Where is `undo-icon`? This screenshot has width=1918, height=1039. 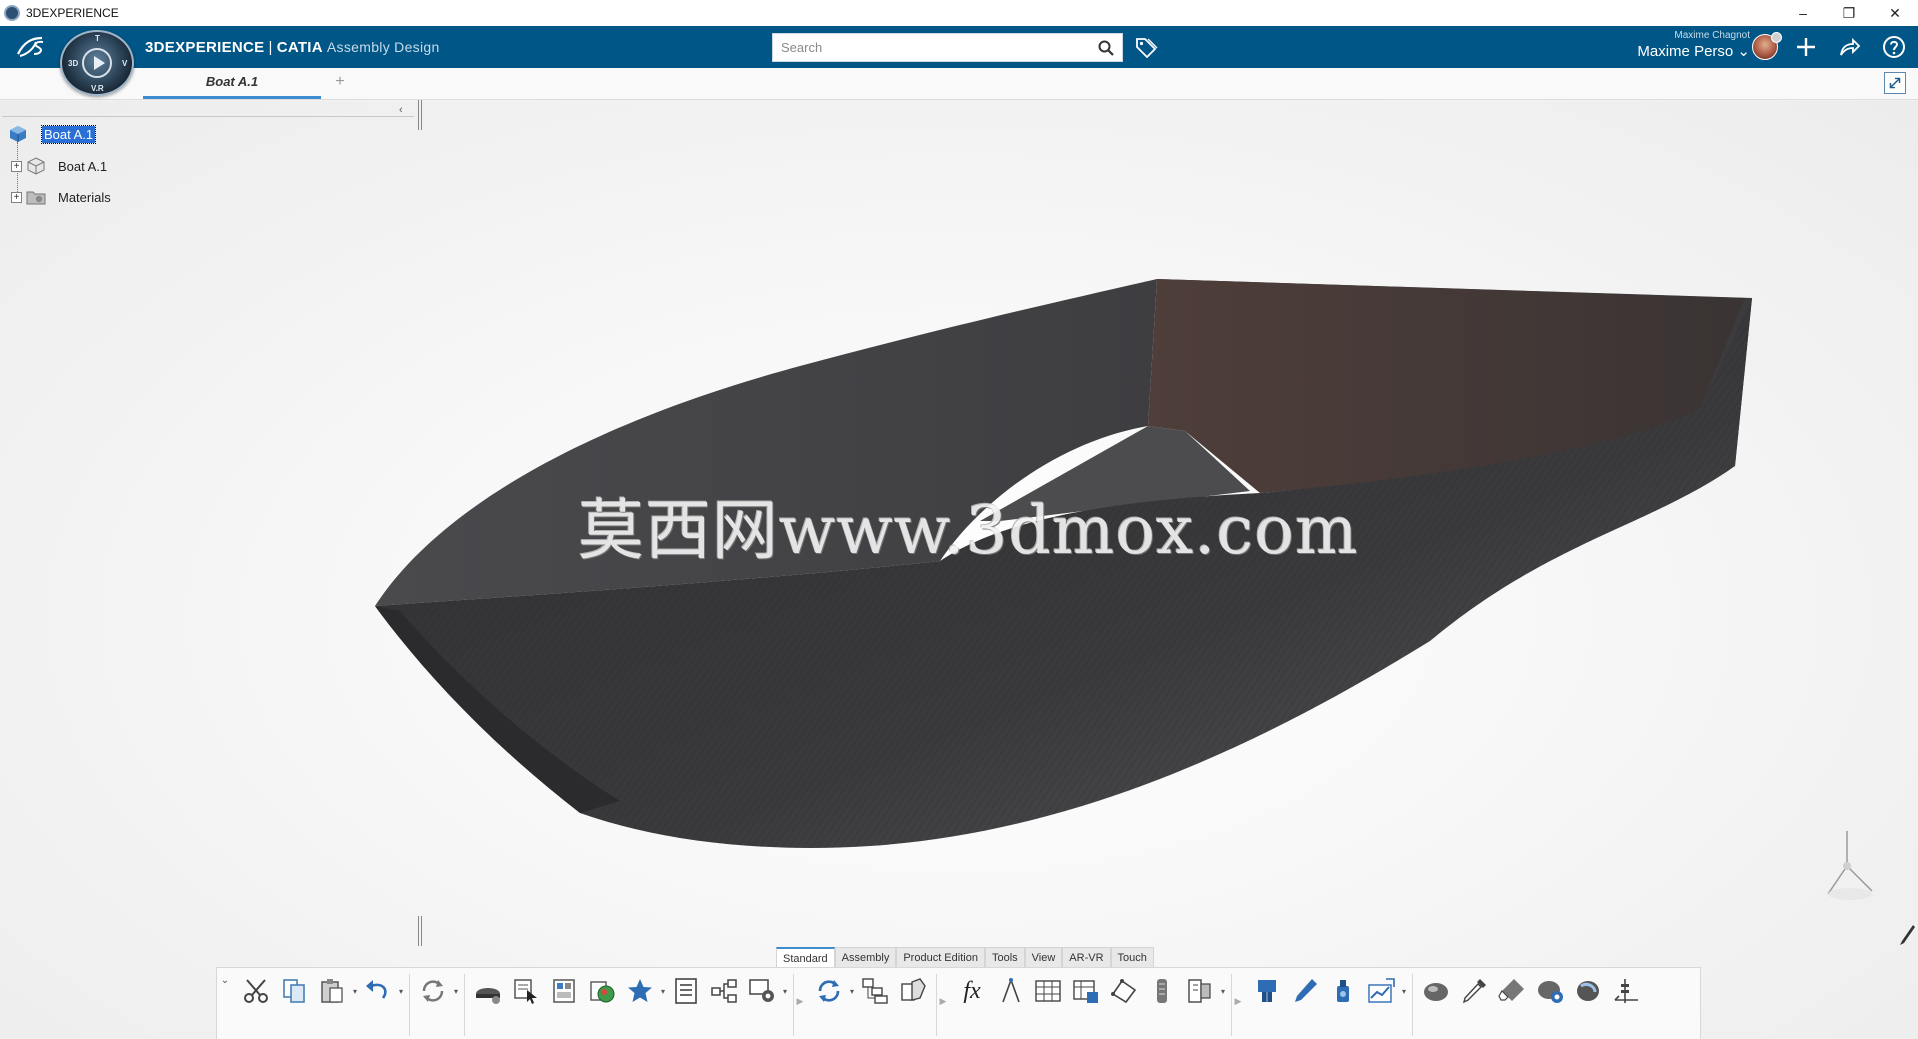
undo-icon is located at coordinates (378, 991).